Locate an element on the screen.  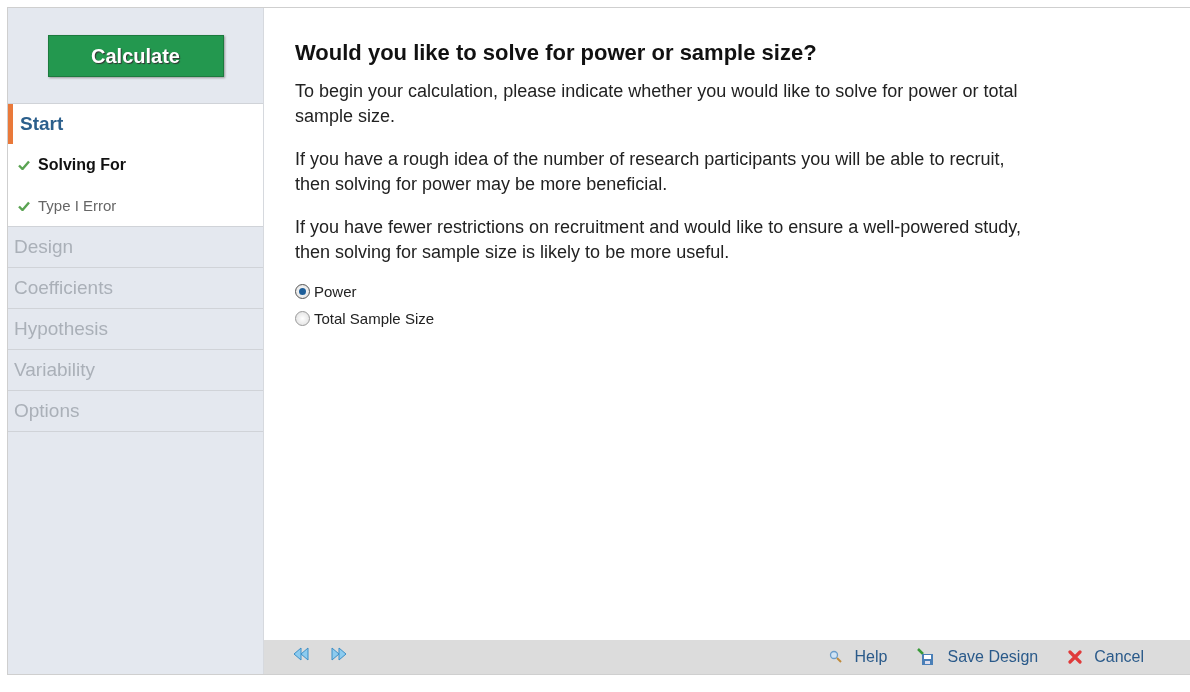
close-icon is located at coordinates (1075, 657).